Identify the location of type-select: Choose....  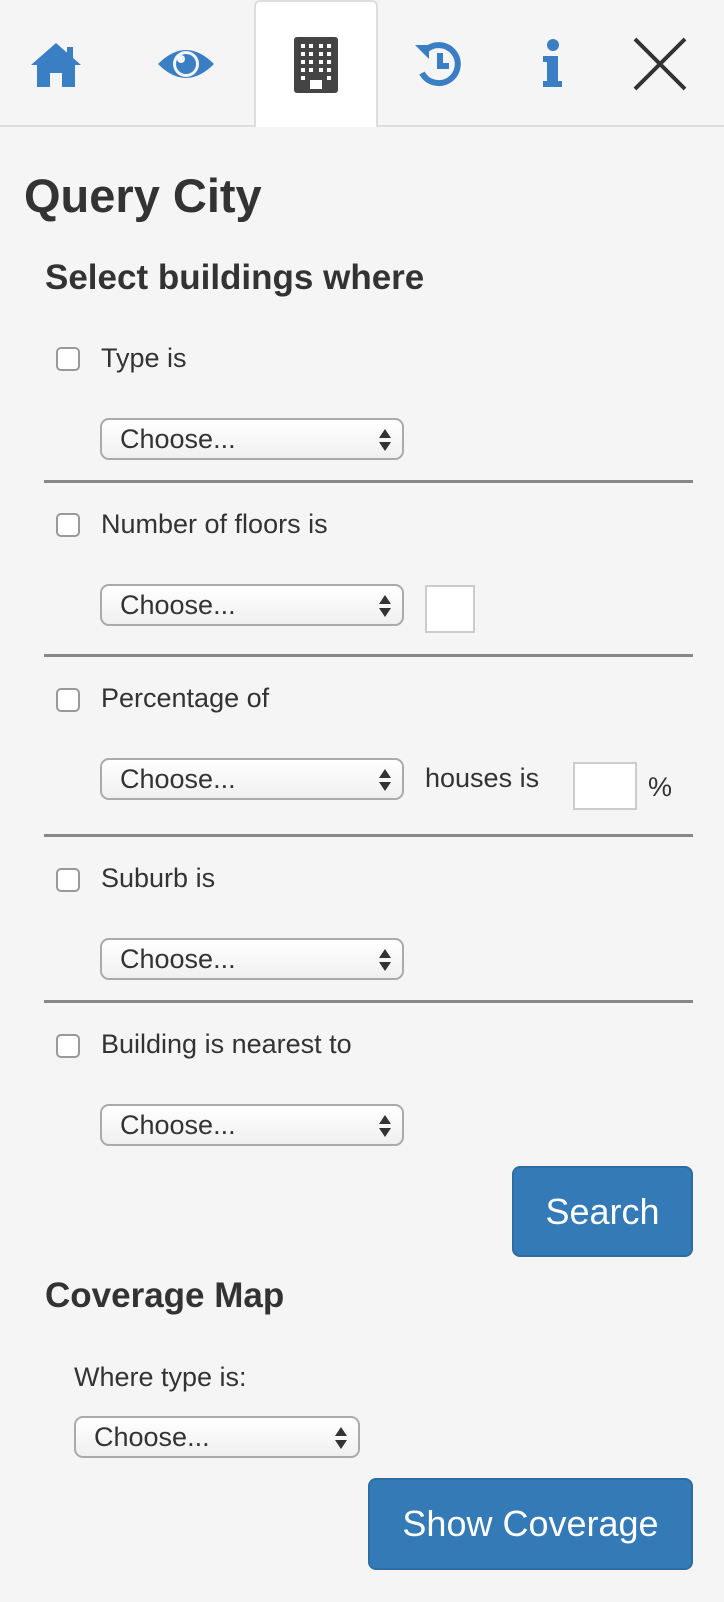
(252, 439).